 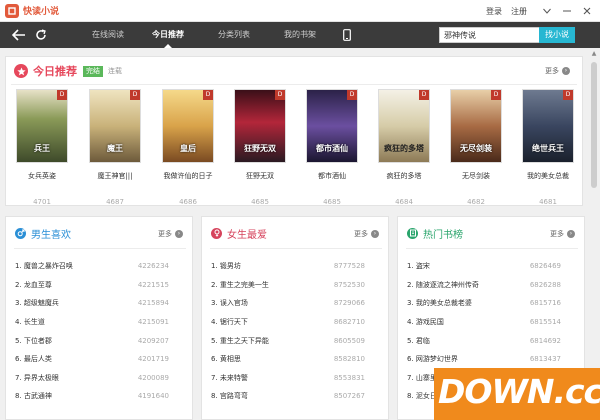 What do you see at coordinates (18, 266) in the screenshot?
I see `rank-number: 1.` at bounding box center [18, 266].